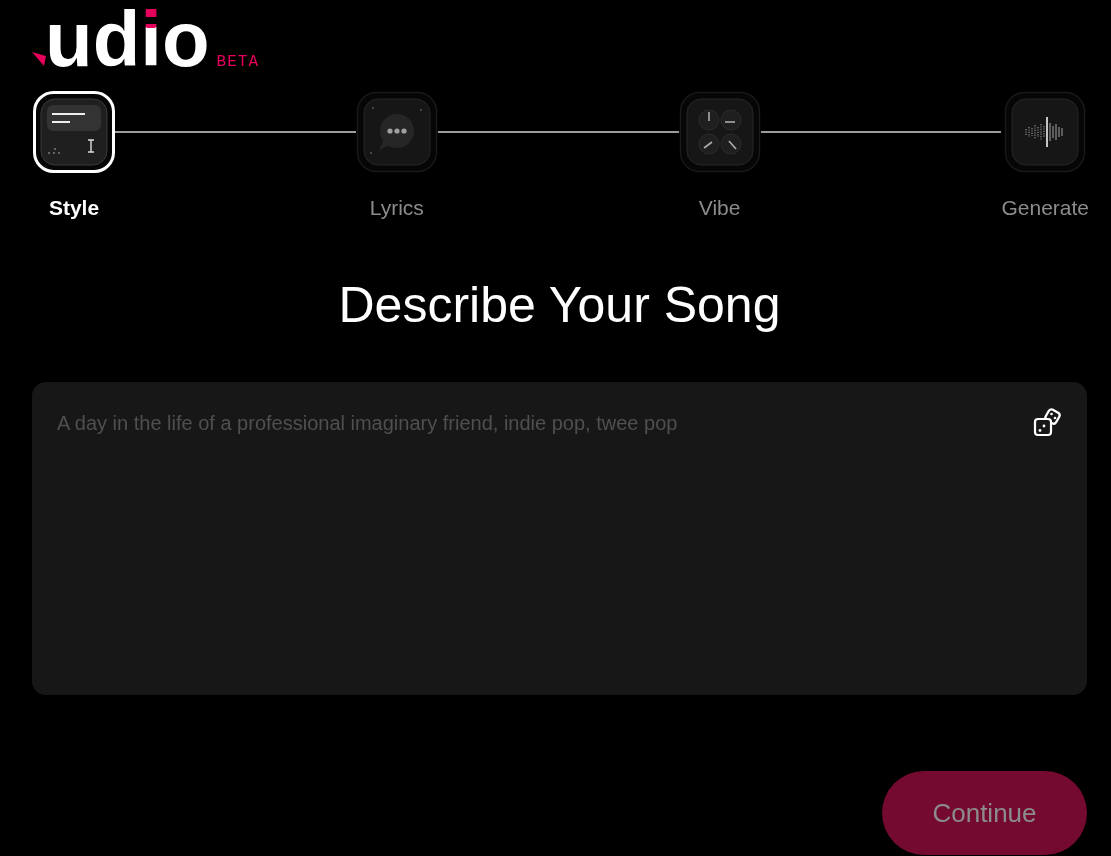 The width and height of the screenshot is (1111, 856). I want to click on beta-label: BETA, so click(237, 62).